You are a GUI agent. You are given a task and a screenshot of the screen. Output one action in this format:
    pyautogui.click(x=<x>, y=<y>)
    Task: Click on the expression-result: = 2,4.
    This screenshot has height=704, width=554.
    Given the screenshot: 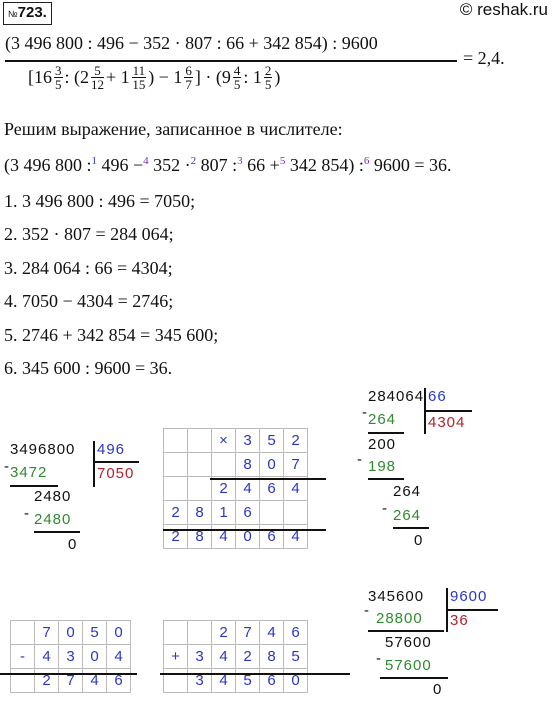 What is the action you would take?
    pyautogui.click(x=484, y=58)
    